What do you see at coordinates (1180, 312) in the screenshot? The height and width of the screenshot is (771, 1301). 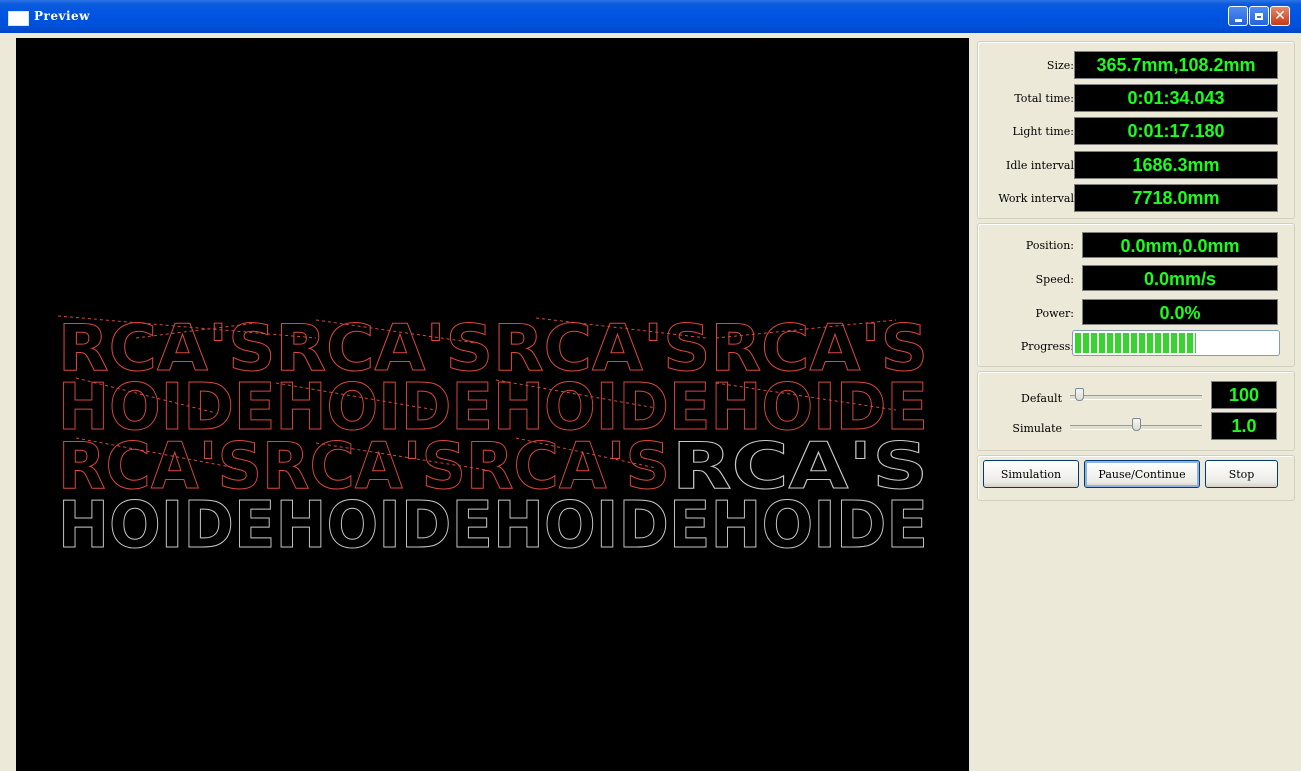 I see `power-display: 0.0%` at bounding box center [1180, 312].